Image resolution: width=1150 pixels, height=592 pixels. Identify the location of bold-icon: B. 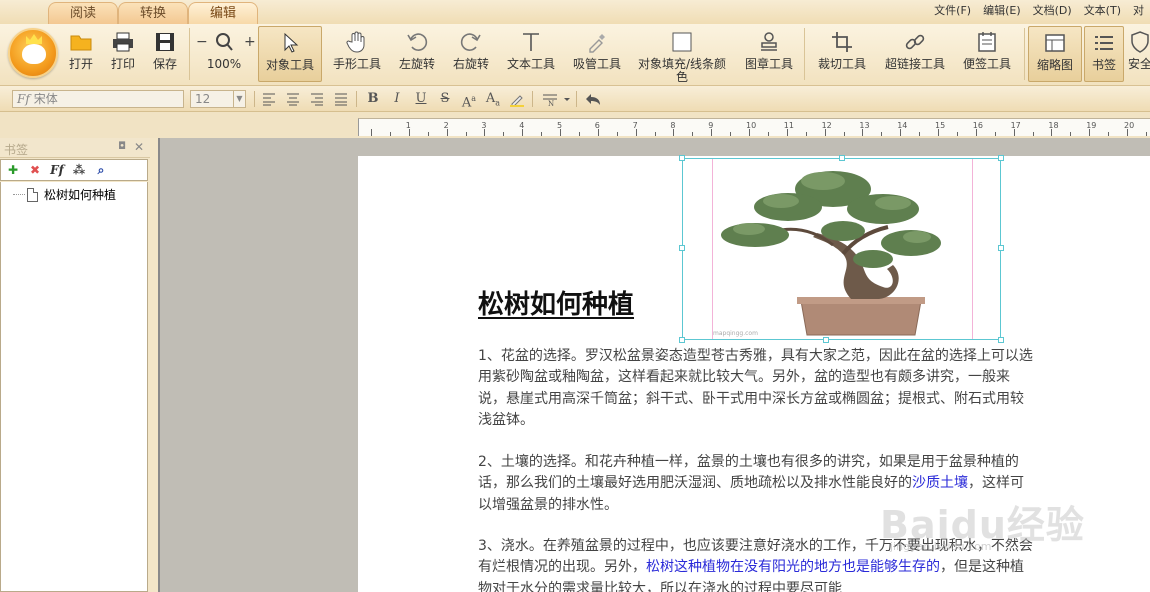
(373, 99).